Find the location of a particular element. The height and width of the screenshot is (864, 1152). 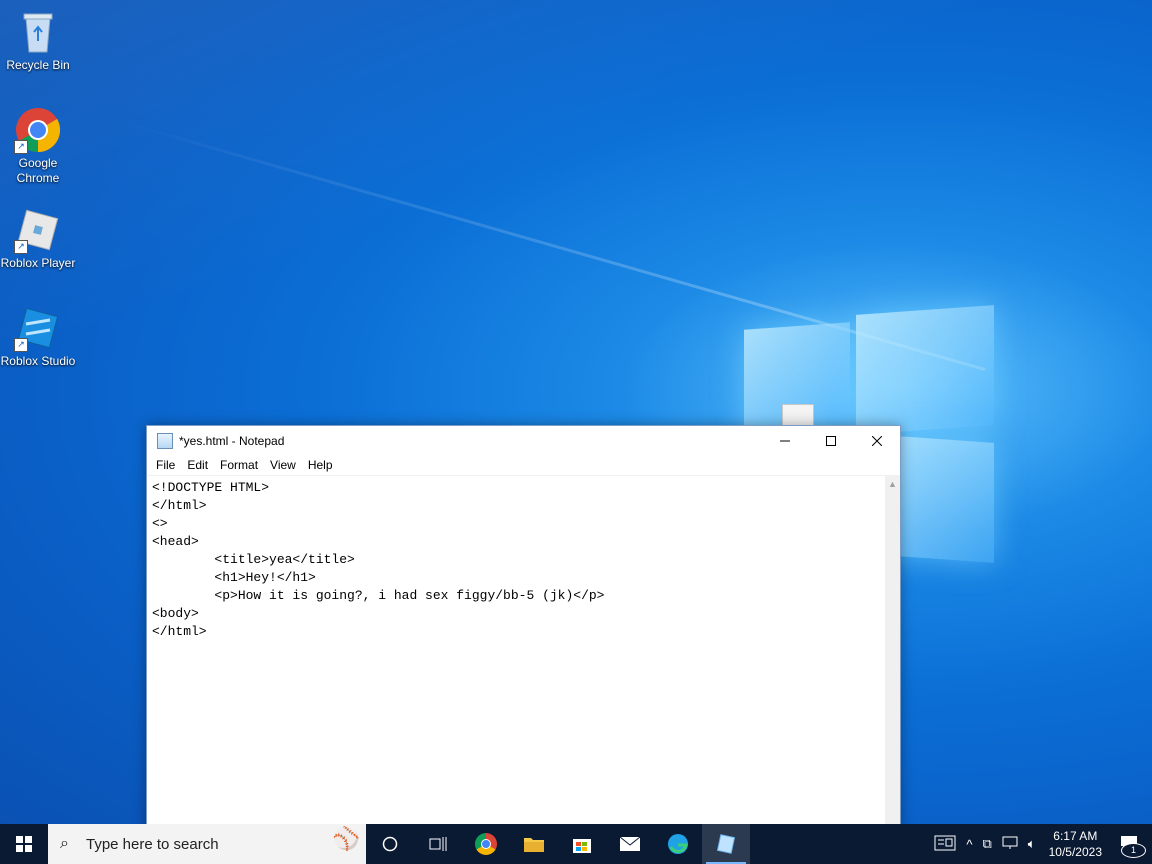

task-view-button is located at coordinates (438, 844).